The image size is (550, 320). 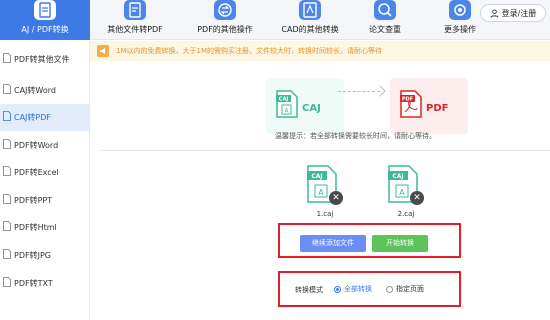 What do you see at coordinates (380, 91) in the screenshot?
I see `arrow-right-icon` at bounding box center [380, 91].